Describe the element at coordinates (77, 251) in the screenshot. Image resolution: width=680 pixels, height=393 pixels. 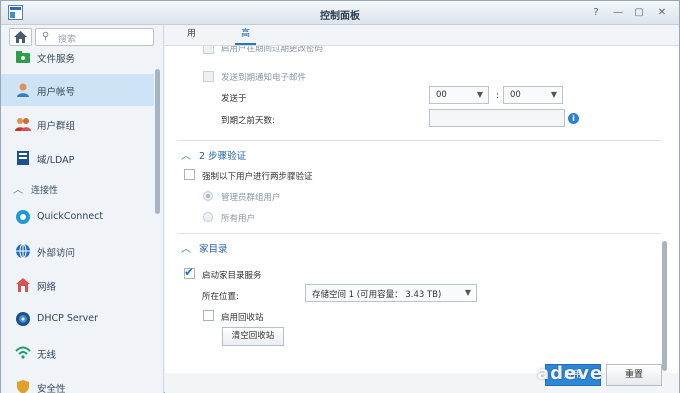
I see `sidebar-item-external-access: 外部访问` at that location.